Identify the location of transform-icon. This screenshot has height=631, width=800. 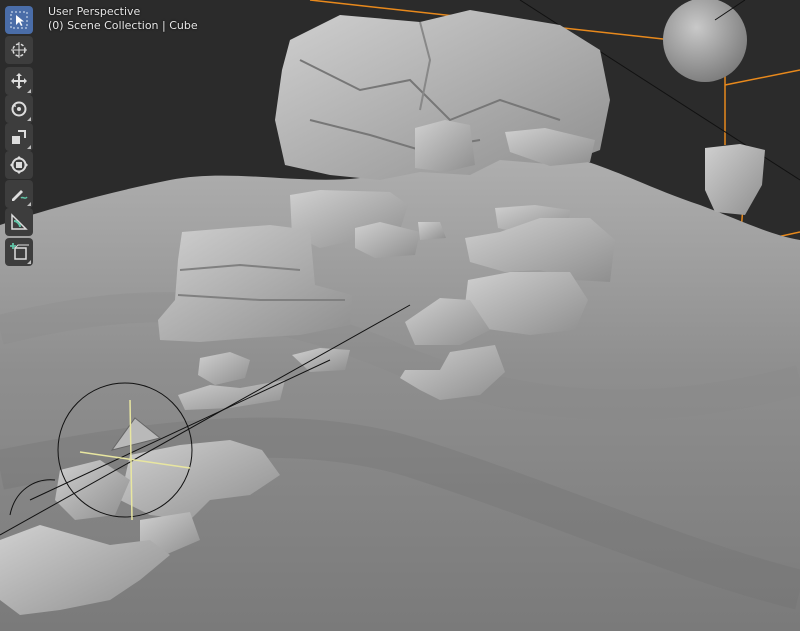
(19, 165).